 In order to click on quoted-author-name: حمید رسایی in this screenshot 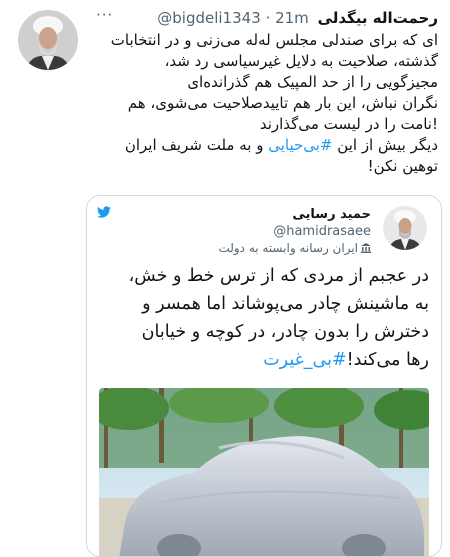, I will do `click(331, 214)`.